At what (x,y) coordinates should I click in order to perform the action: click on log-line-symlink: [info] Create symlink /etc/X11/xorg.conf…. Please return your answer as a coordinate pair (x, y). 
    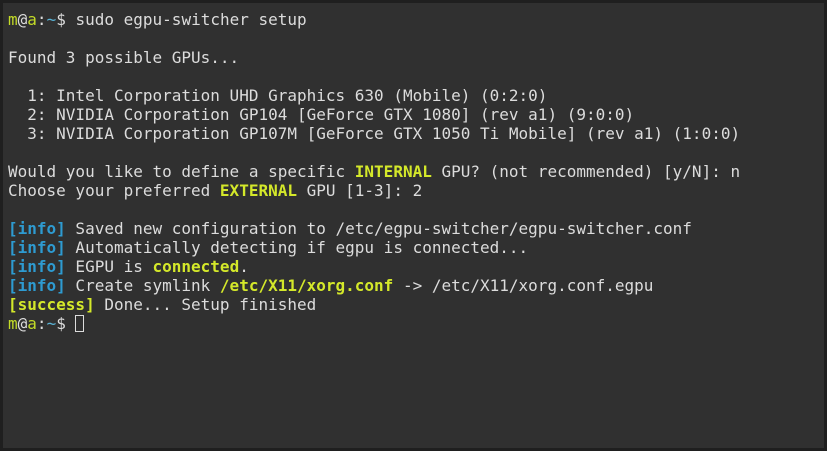
    Looking at the image, I should click on (416, 285).